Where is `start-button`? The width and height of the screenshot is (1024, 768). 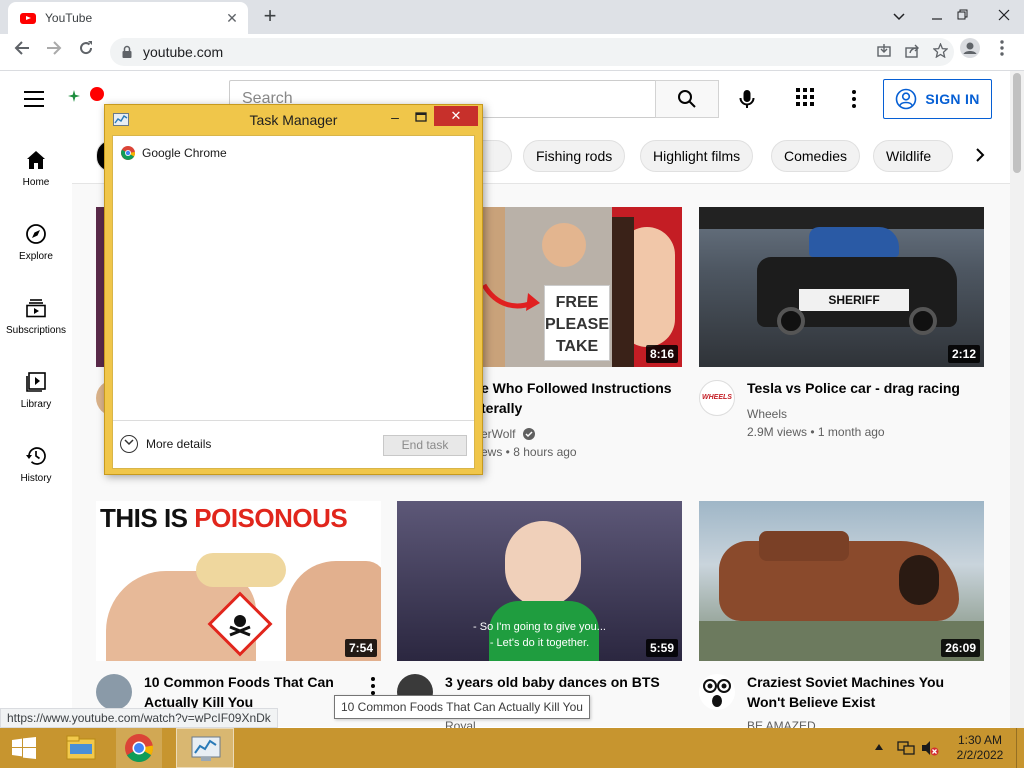
start-button is located at coordinates (24, 748).